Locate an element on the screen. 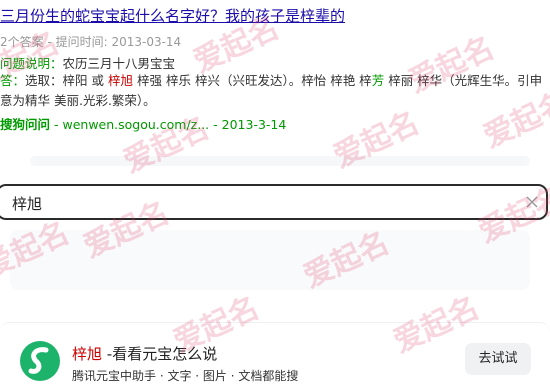  close-icon is located at coordinates (532, 202).